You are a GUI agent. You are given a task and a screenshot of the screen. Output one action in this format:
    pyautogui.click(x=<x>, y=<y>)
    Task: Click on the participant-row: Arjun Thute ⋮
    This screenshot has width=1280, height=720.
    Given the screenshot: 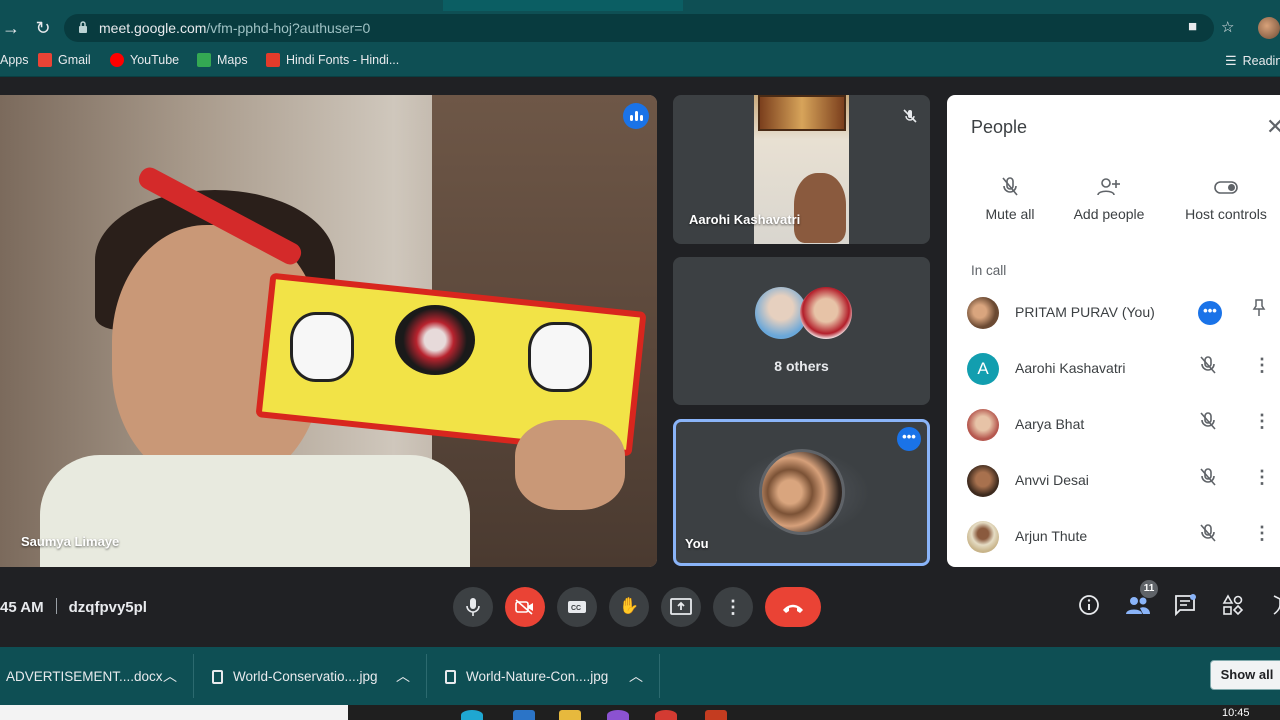 What is the action you would take?
    pyautogui.click(x=1113, y=537)
    